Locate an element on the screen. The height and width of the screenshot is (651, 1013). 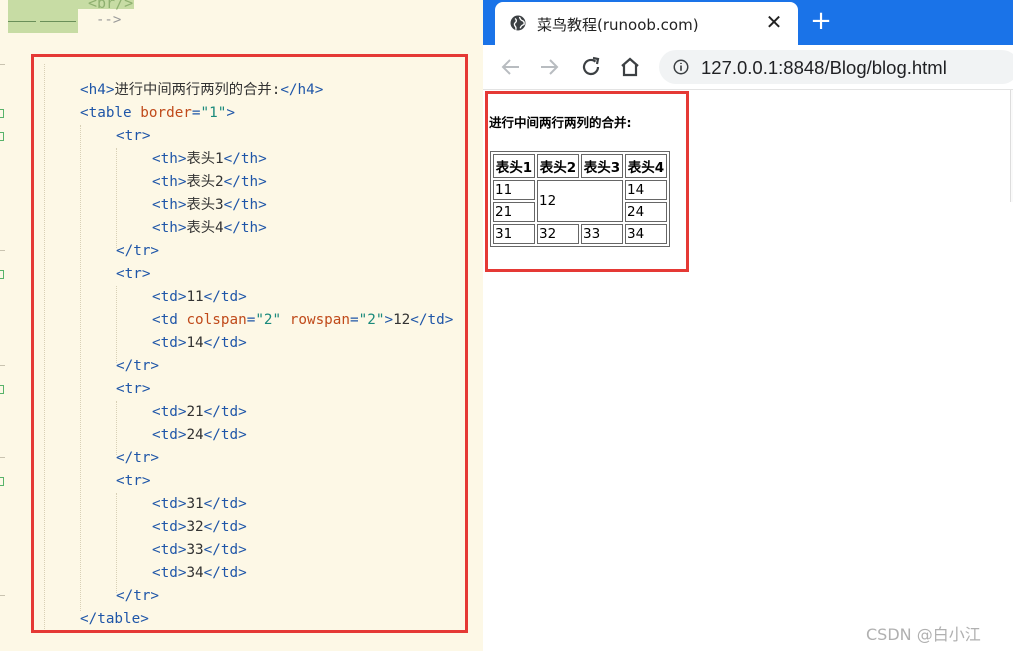
close-icon: ✕ is located at coordinates (774, 22).